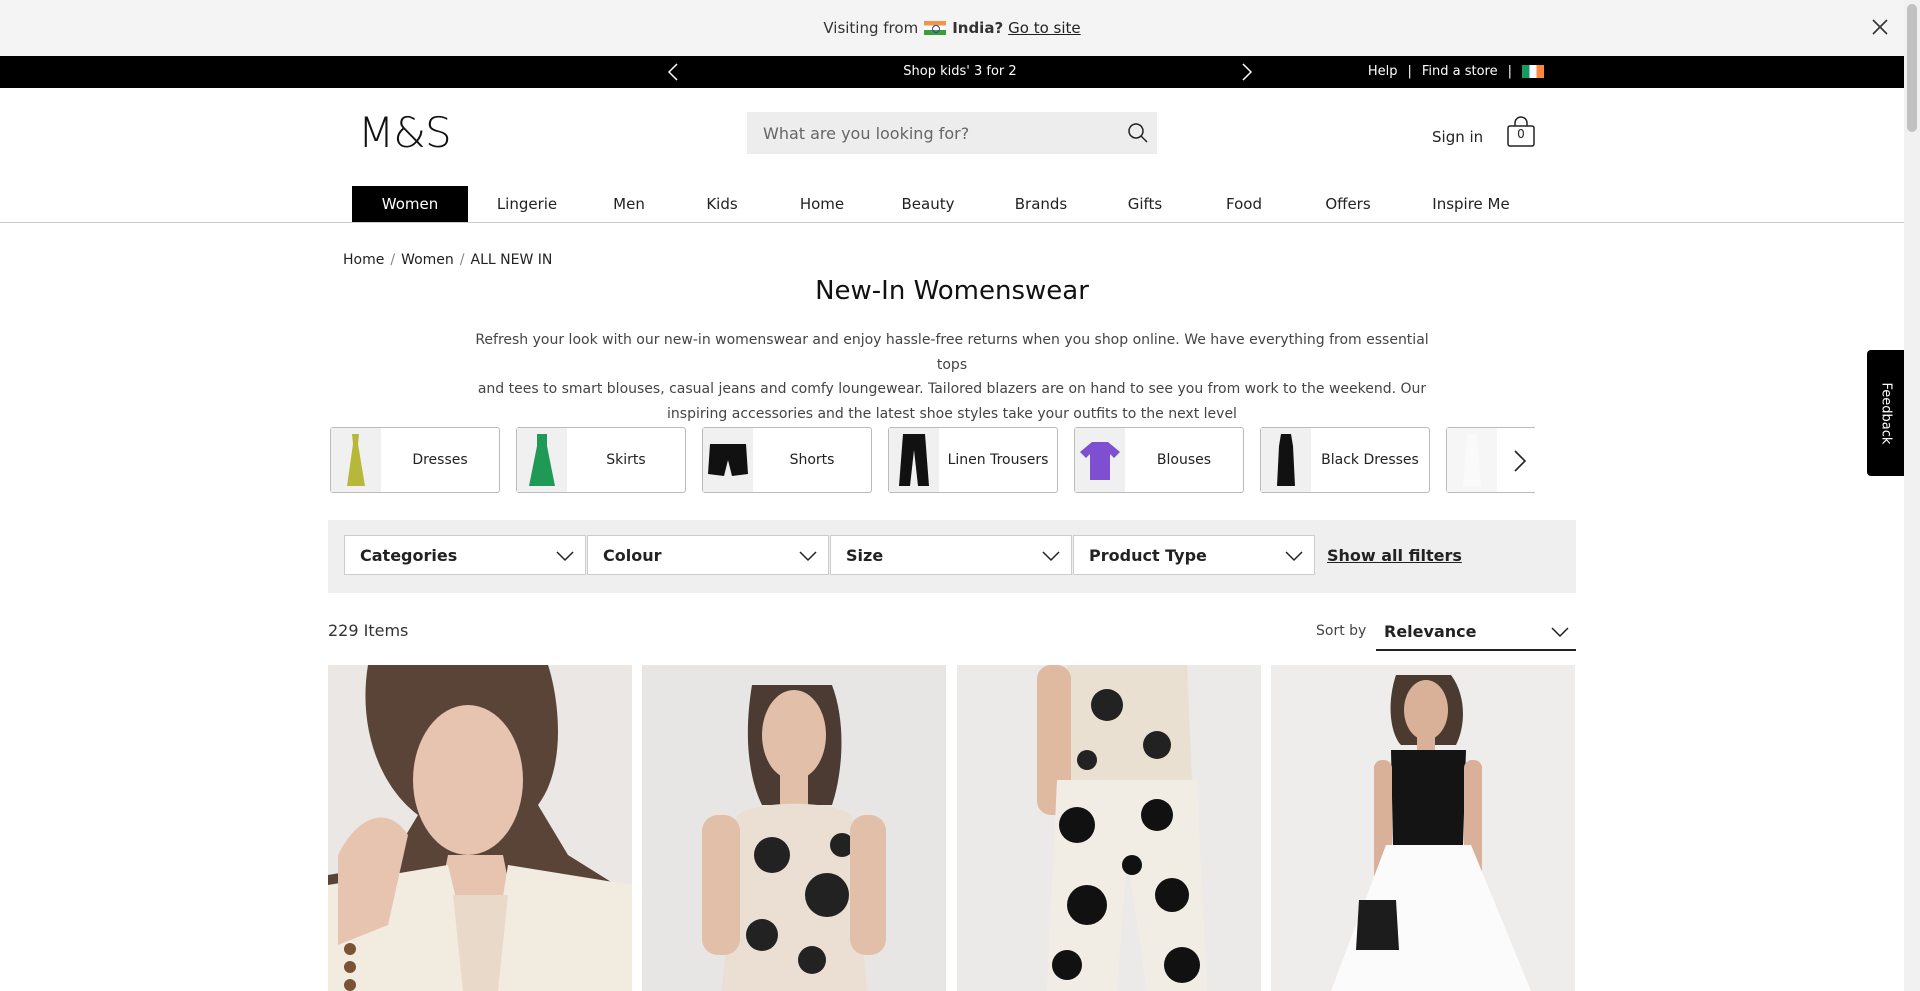  What do you see at coordinates (865, 555) in the screenshot?
I see `filter-label: Size` at bounding box center [865, 555].